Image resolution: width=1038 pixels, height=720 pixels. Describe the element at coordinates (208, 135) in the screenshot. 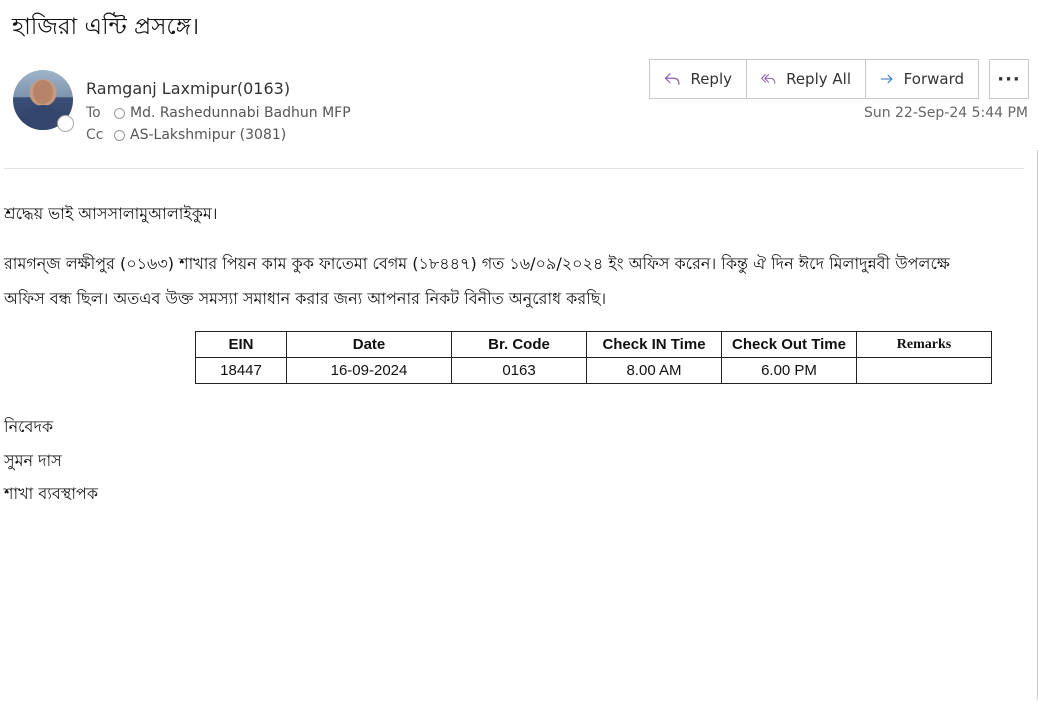

I see `cc-recipient: AS-Lakshmipur (3081)` at that location.